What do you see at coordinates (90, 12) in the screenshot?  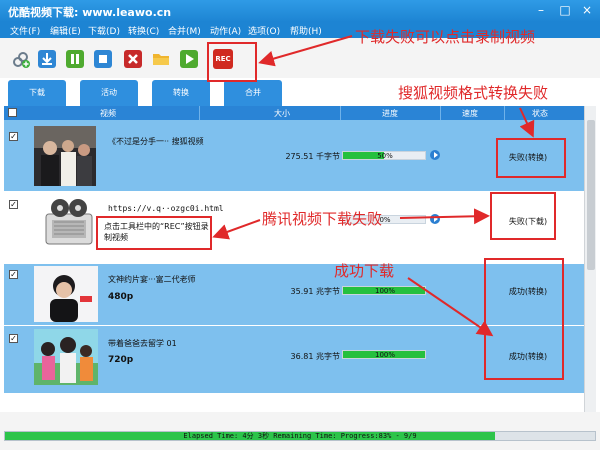 I see `window-title: 优酷视频下载: www.leawo.cn` at bounding box center [90, 12].